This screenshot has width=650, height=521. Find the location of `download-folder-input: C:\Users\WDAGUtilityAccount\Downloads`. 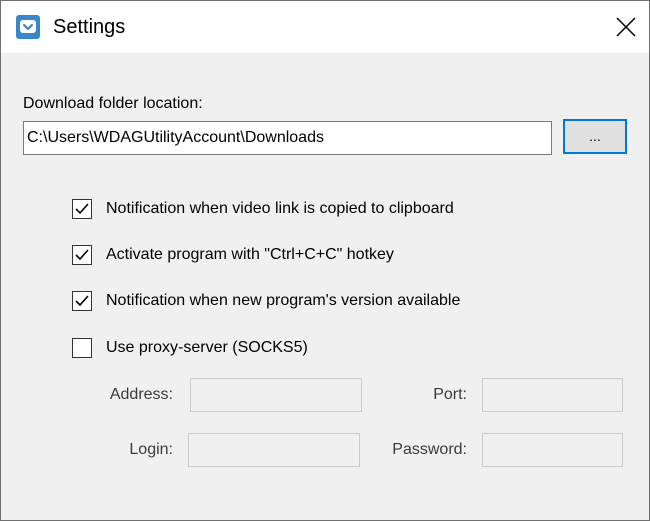

download-folder-input: C:\Users\WDAGUtilityAccount\Downloads is located at coordinates (287, 138).